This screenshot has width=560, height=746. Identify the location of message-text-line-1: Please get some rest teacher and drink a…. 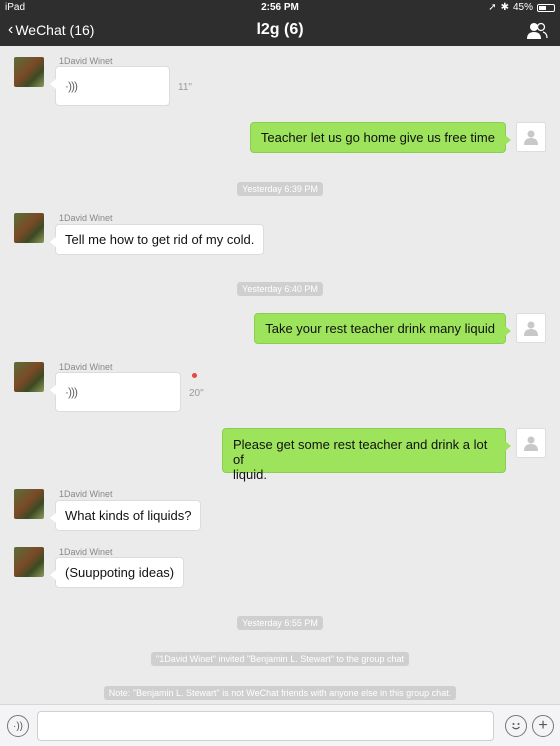
(360, 452).